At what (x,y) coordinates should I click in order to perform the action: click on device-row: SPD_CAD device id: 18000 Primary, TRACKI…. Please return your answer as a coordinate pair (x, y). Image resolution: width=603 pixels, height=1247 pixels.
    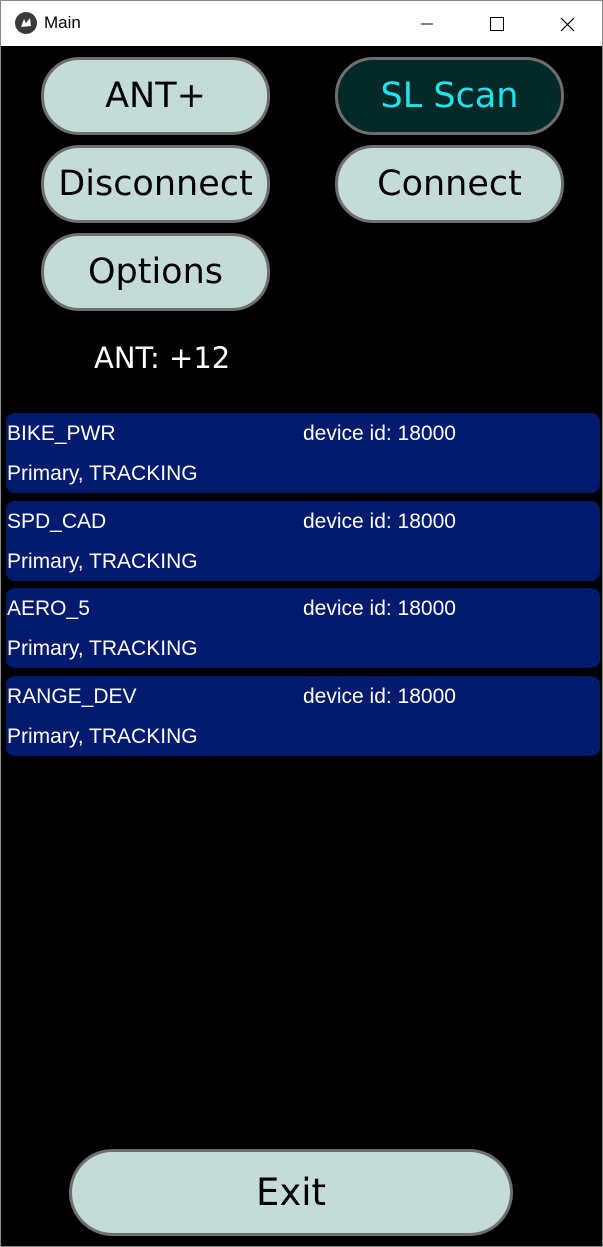
    Looking at the image, I should click on (303, 540).